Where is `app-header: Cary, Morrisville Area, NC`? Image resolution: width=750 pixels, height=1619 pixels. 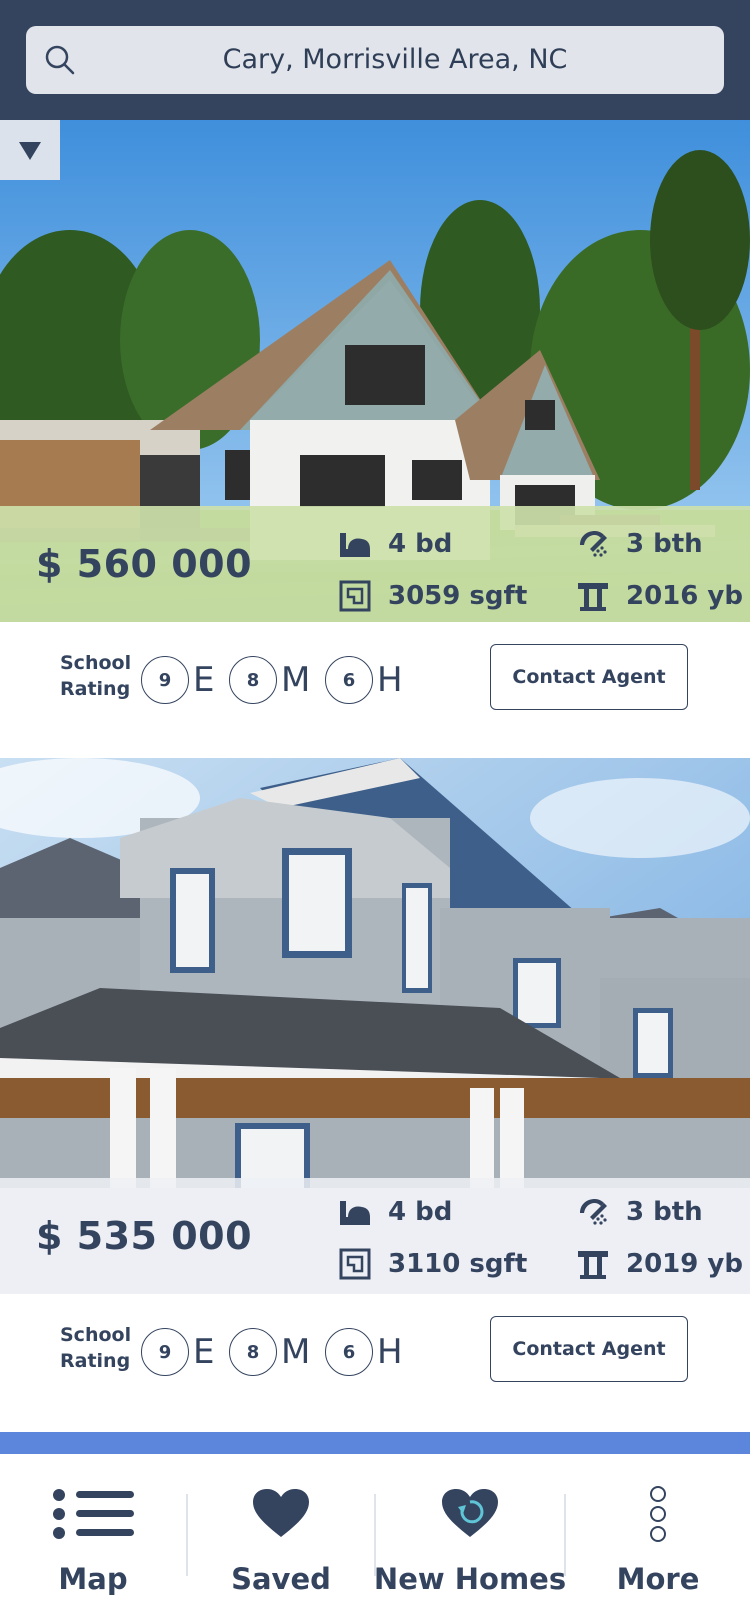 app-header: Cary, Morrisville Area, NC is located at coordinates (375, 60).